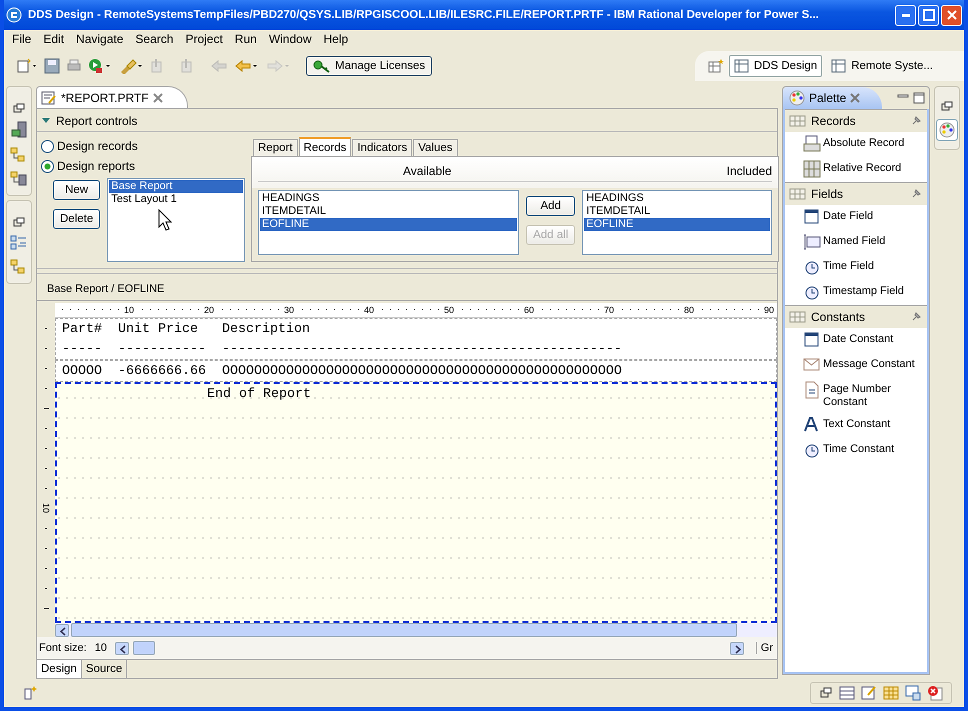 This screenshot has height=711, width=968. What do you see at coordinates (856, 120) in the screenshot?
I see `palette-group-header: Records` at bounding box center [856, 120].